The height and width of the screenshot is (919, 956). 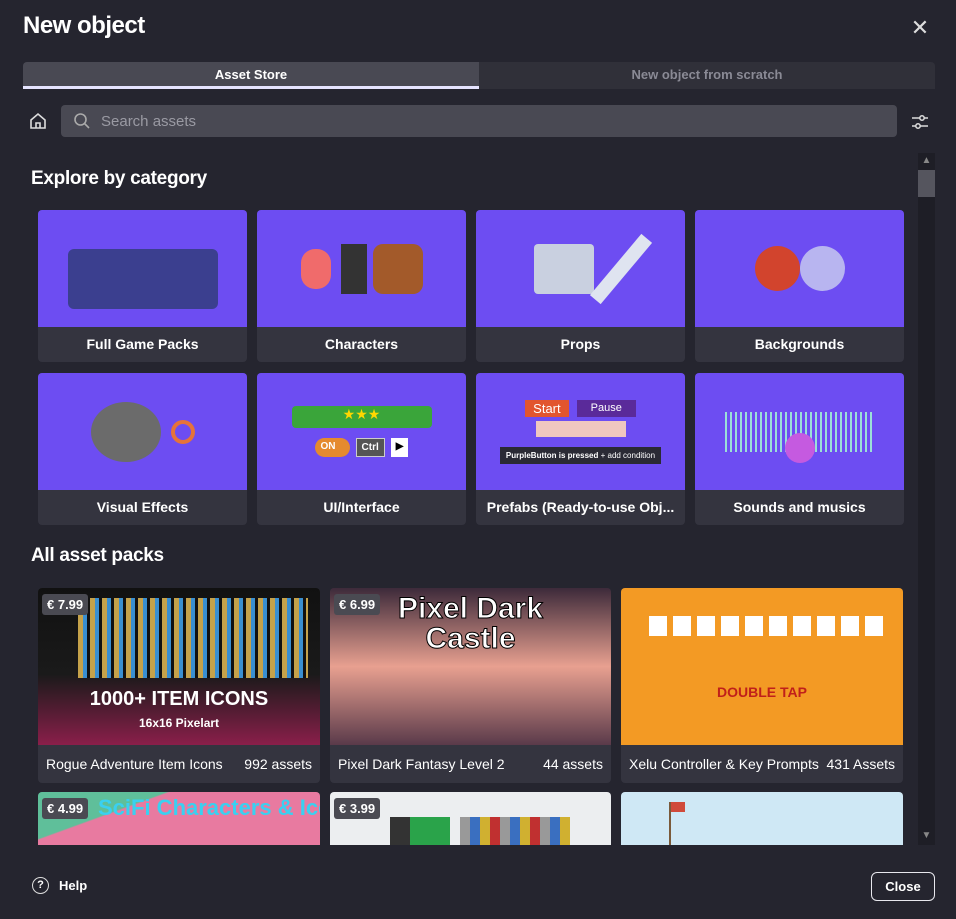 What do you see at coordinates (361, 431) in the screenshot?
I see `category-image: ★★★ ON Ctrl ▶` at bounding box center [361, 431].